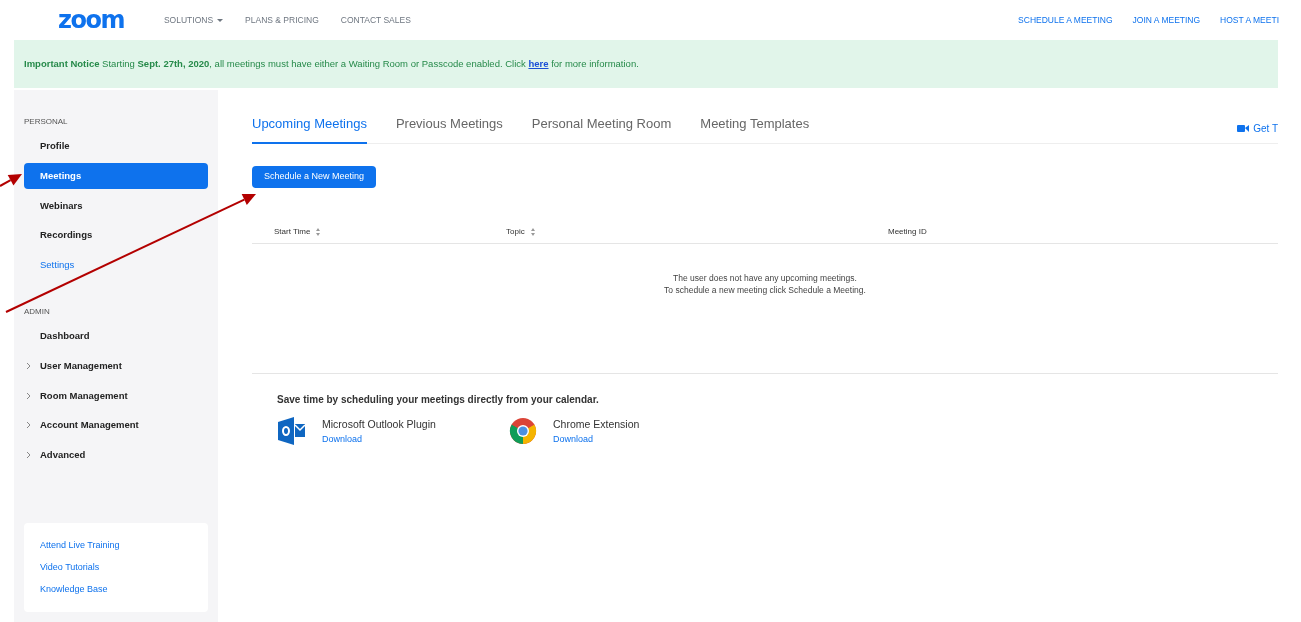 The image size is (1301, 622). I want to click on here-link: here, so click(538, 63).